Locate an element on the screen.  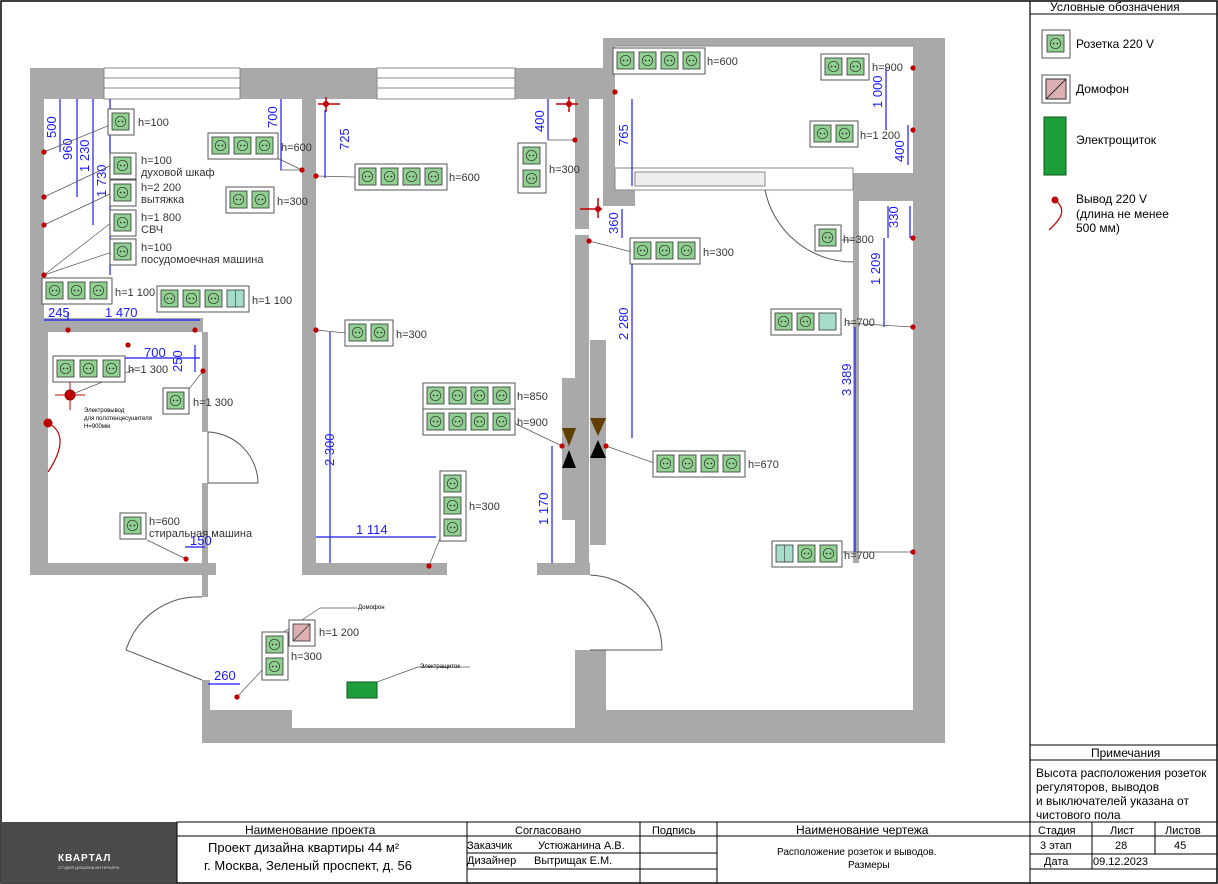
legend-panel-label: Электрощиток is located at coordinates (1116, 140).